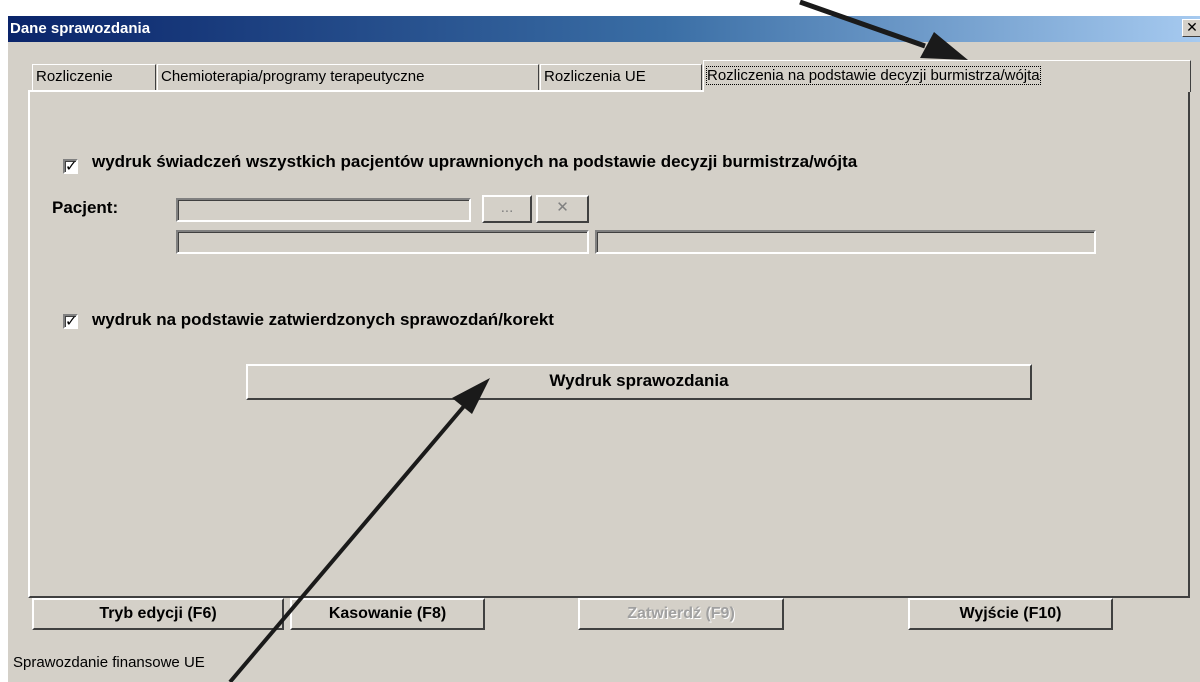  I want to click on close-icon: ✕, so click(1192, 27).